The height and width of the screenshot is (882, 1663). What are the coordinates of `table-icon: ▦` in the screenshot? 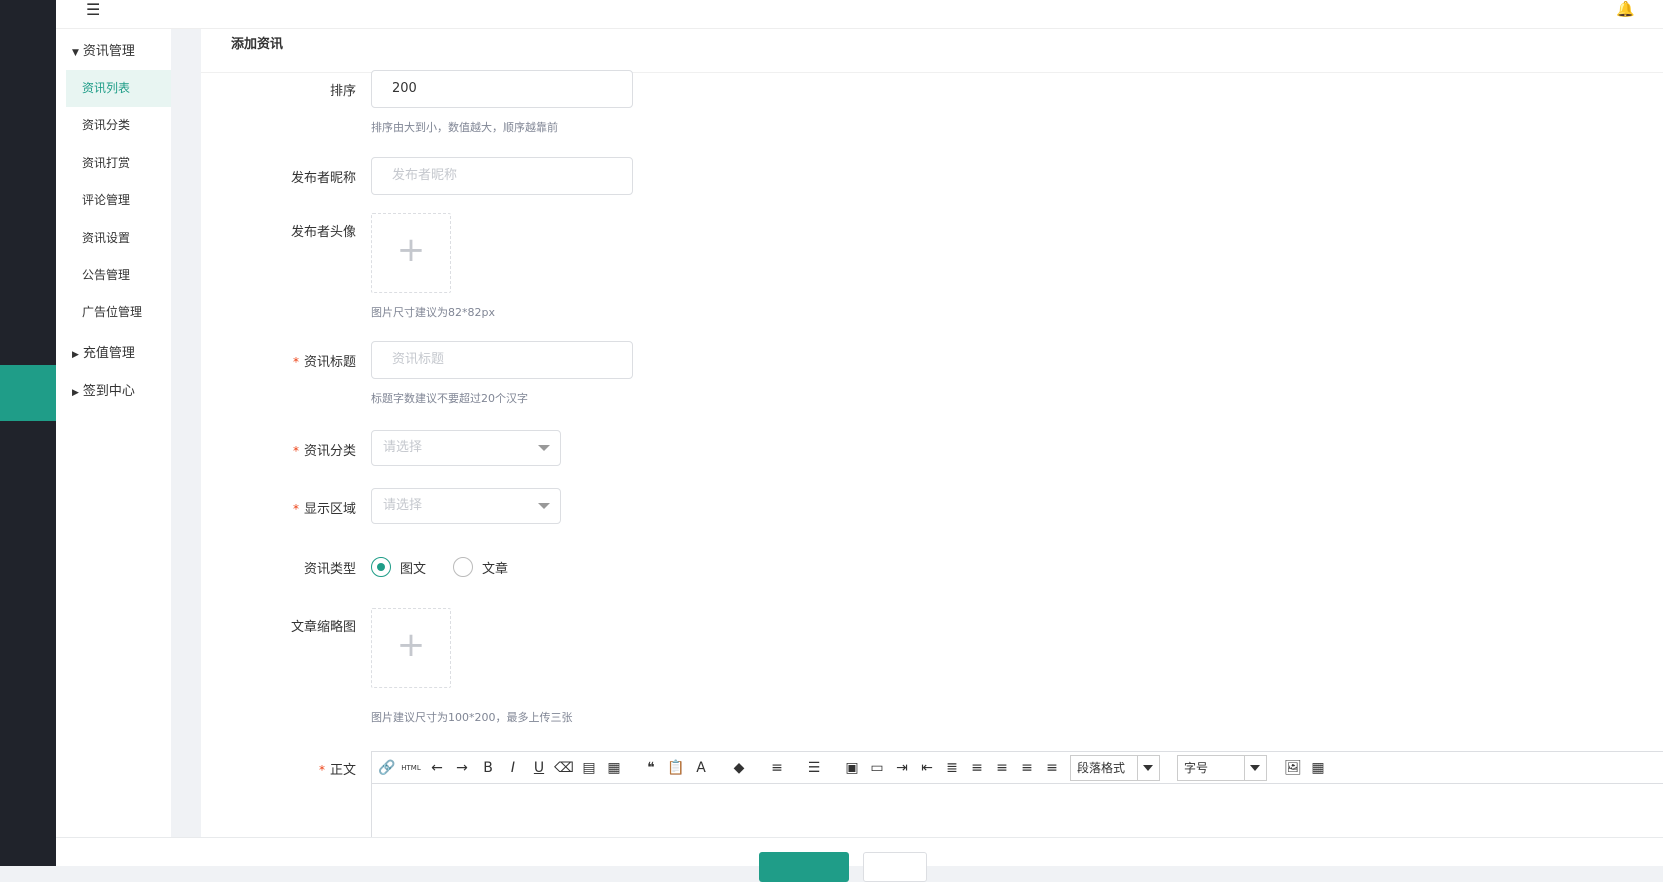 It's located at (1318, 768).